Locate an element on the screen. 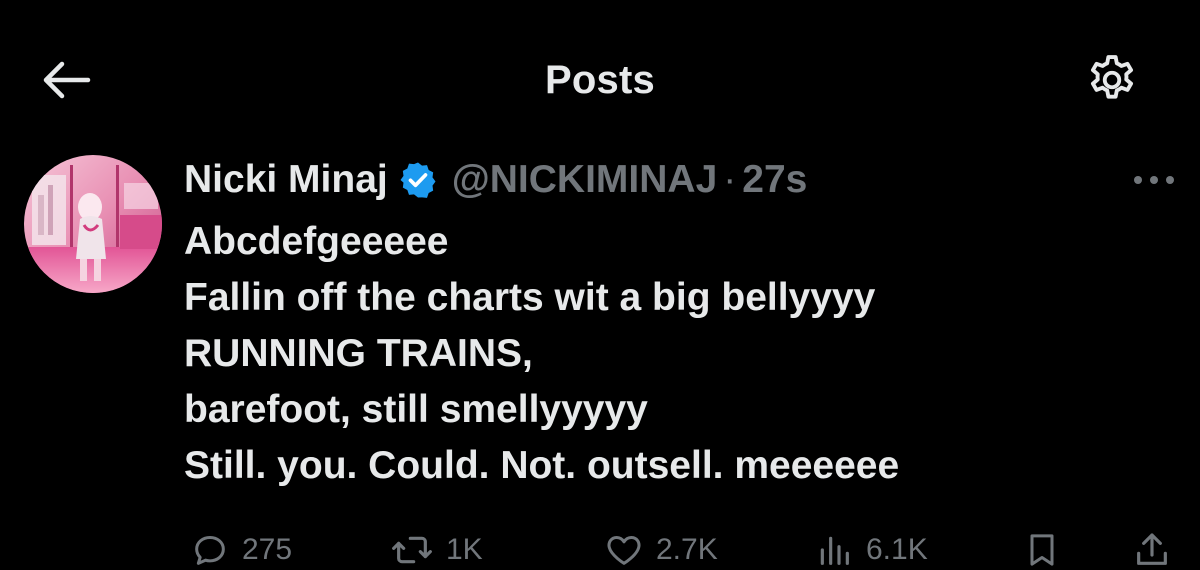  reply-count: 275 is located at coordinates (267, 549).